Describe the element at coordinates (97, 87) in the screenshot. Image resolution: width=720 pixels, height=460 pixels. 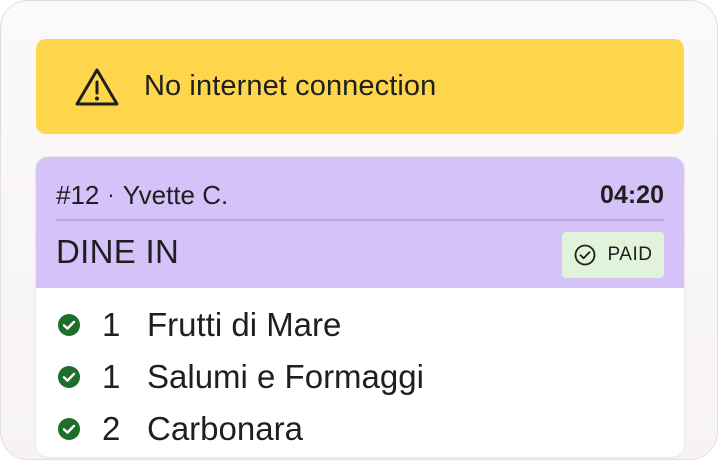
I see `warning-triangle-icon` at that location.